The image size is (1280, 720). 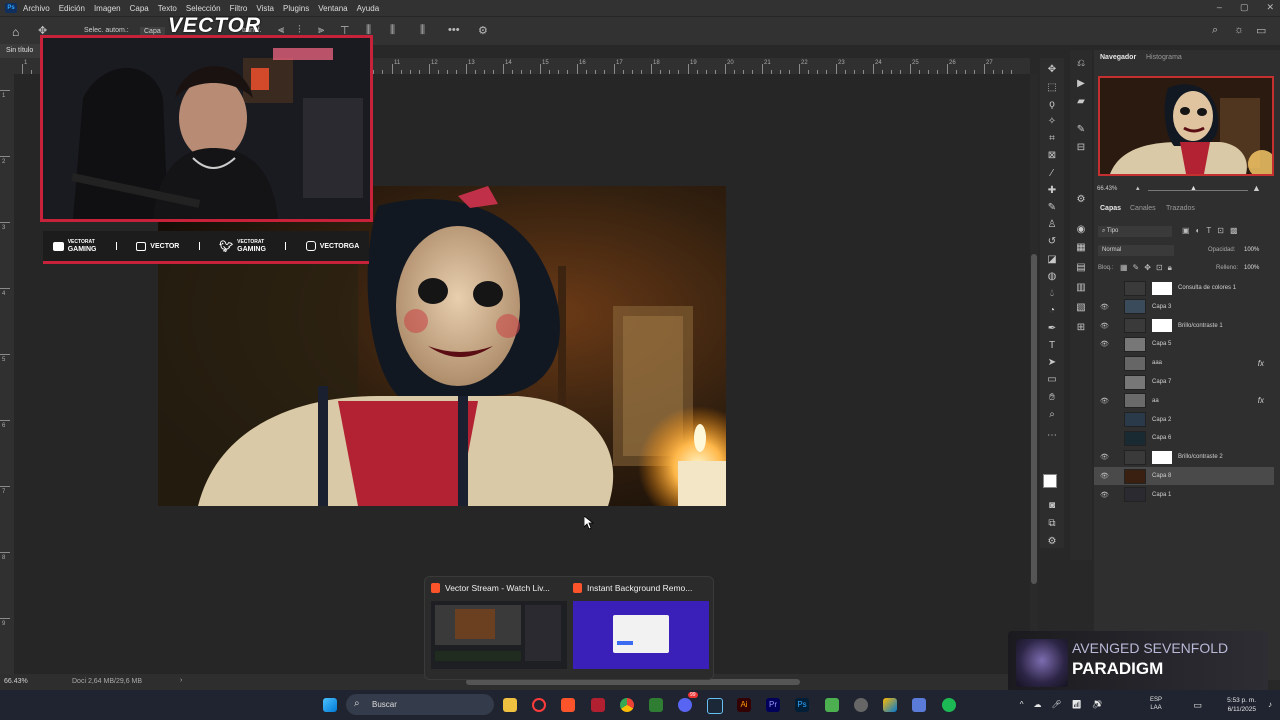 What do you see at coordinates (1143, 208) in the screenshot?
I see `tab-canales: Canales` at bounding box center [1143, 208].